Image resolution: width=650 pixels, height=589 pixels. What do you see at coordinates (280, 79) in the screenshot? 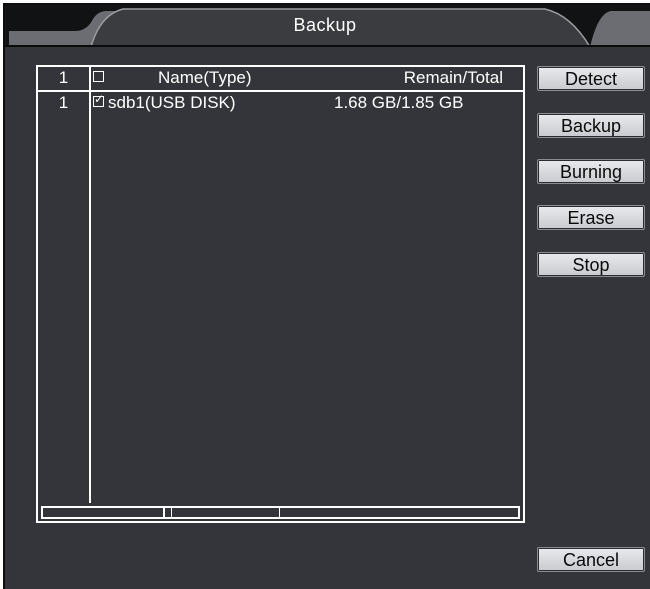
I see `list-header: 1 Name(Type) Remain/Total` at bounding box center [280, 79].